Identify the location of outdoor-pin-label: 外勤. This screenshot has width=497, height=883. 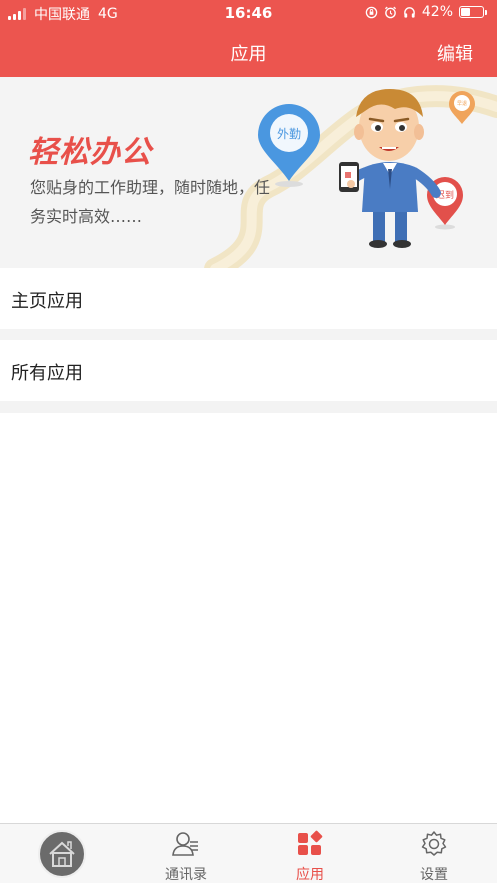
(289, 134).